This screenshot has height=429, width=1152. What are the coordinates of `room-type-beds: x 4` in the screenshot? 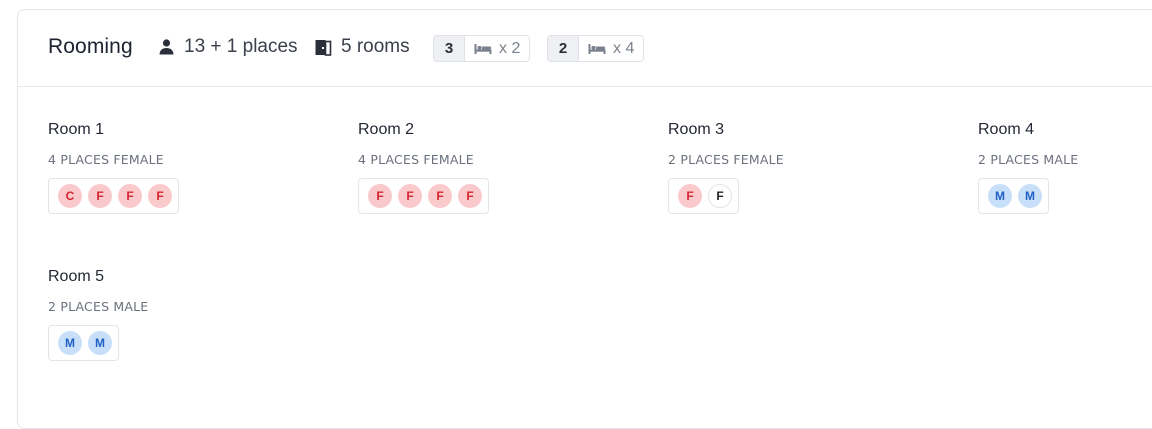 It's located at (624, 48).